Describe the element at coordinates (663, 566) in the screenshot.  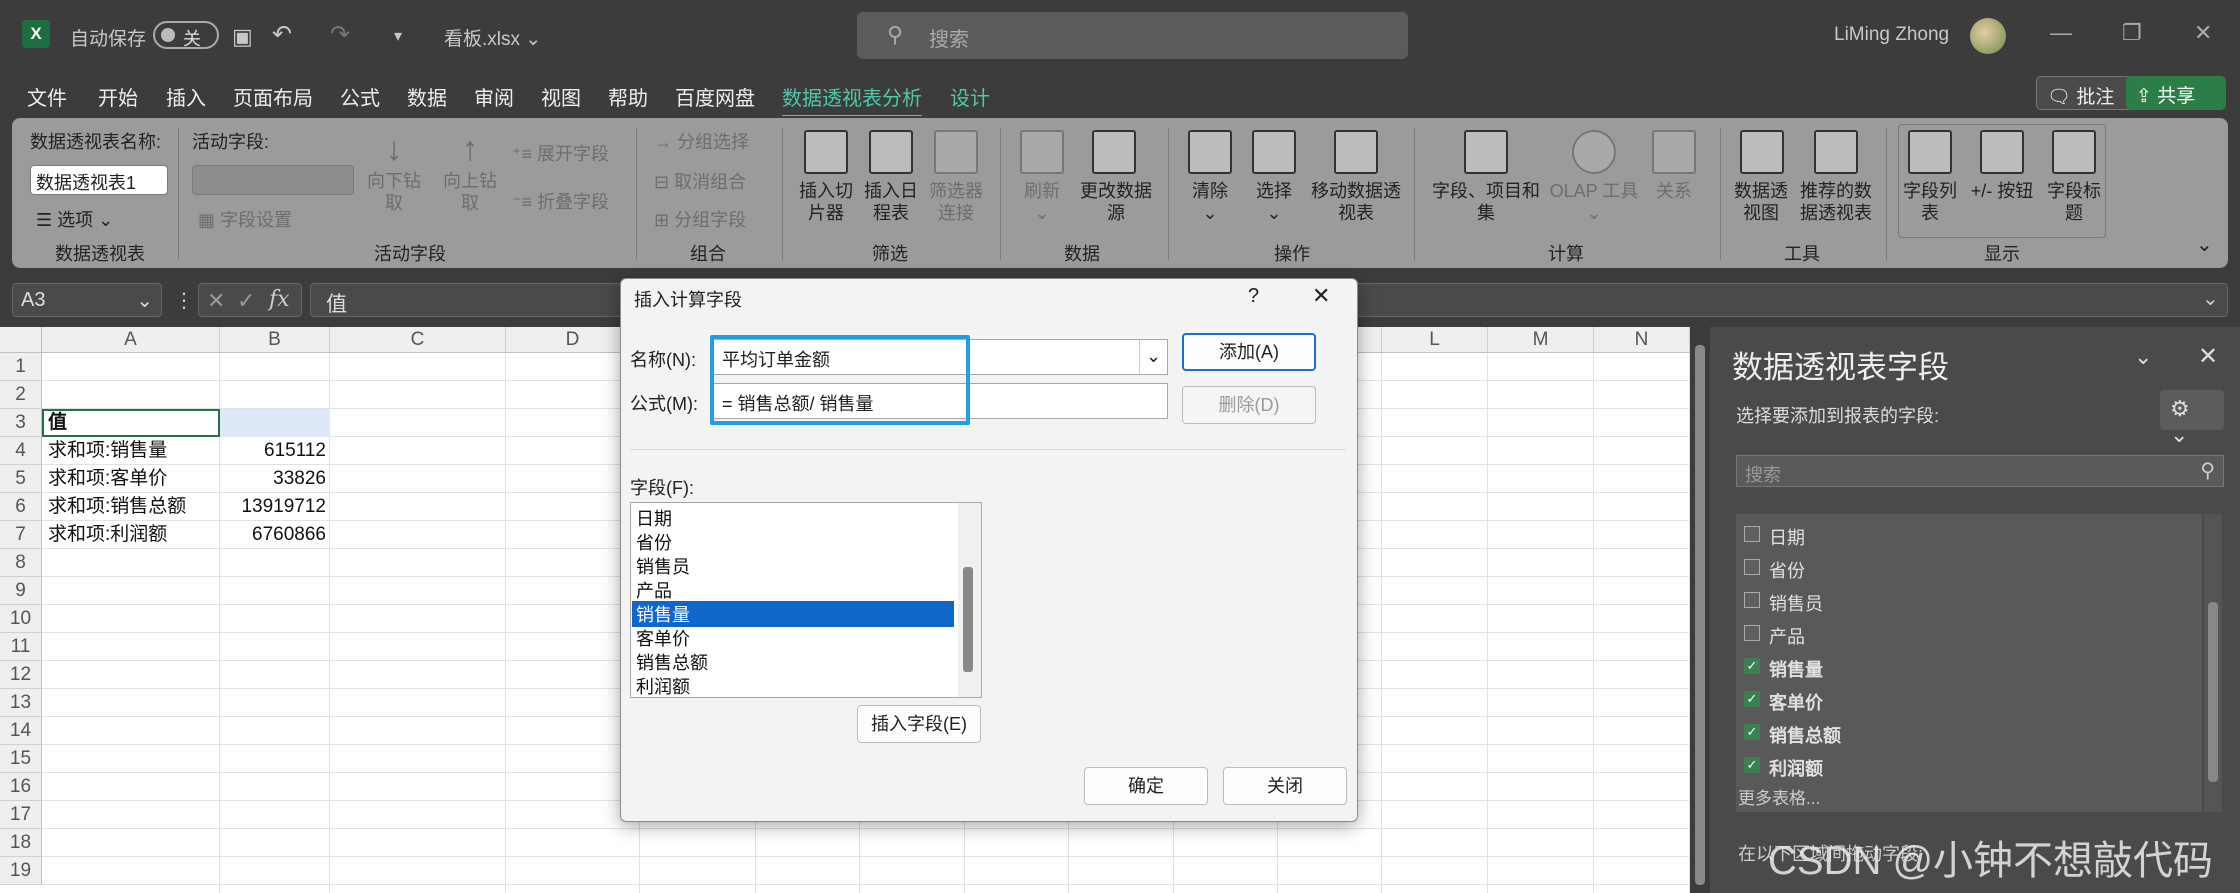
I see `field-list-item: 销售员` at that location.